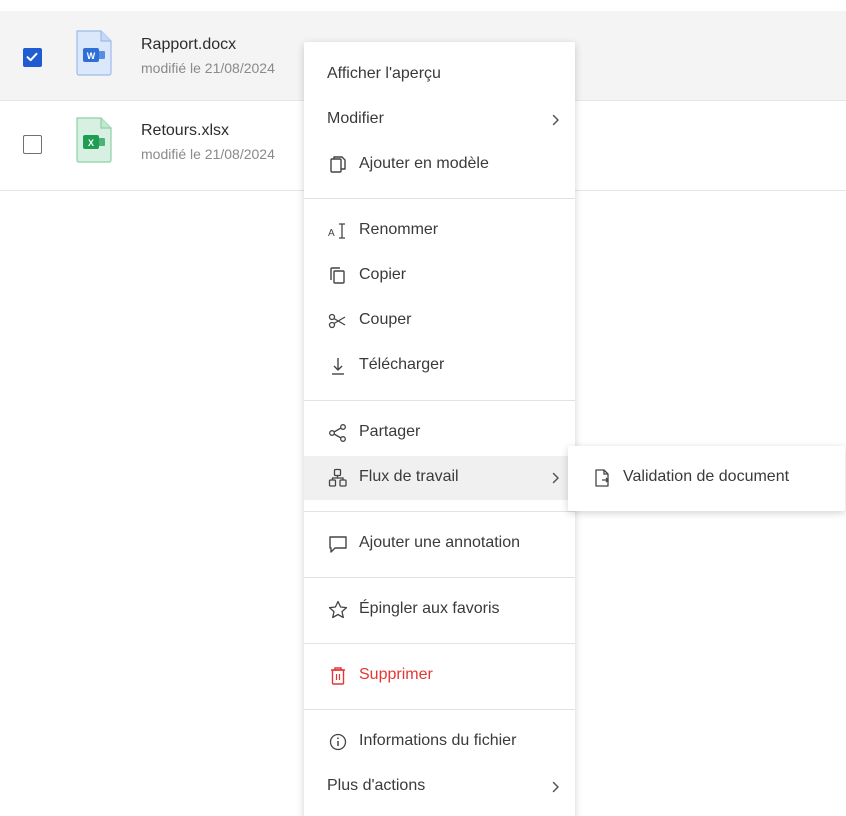 This screenshot has width=846, height=816. What do you see at coordinates (338, 742) in the screenshot?
I see `info-icon` at bounding box center [338, 742].